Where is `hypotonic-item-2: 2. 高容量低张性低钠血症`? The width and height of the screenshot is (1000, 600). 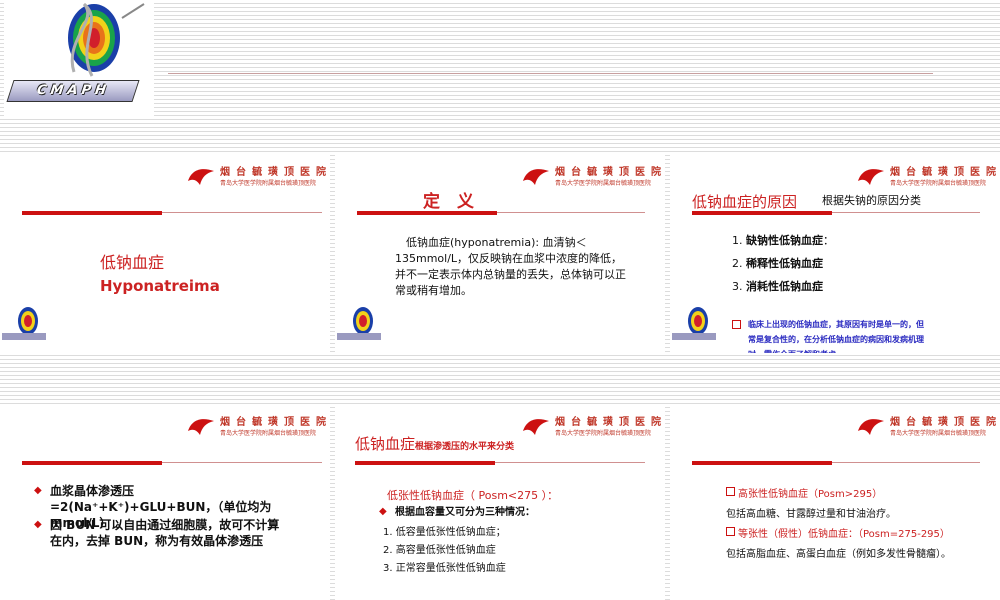
hypotonic-item-2: 2. 高容量低张性低钠血症 is located at coordinates (439, 550).